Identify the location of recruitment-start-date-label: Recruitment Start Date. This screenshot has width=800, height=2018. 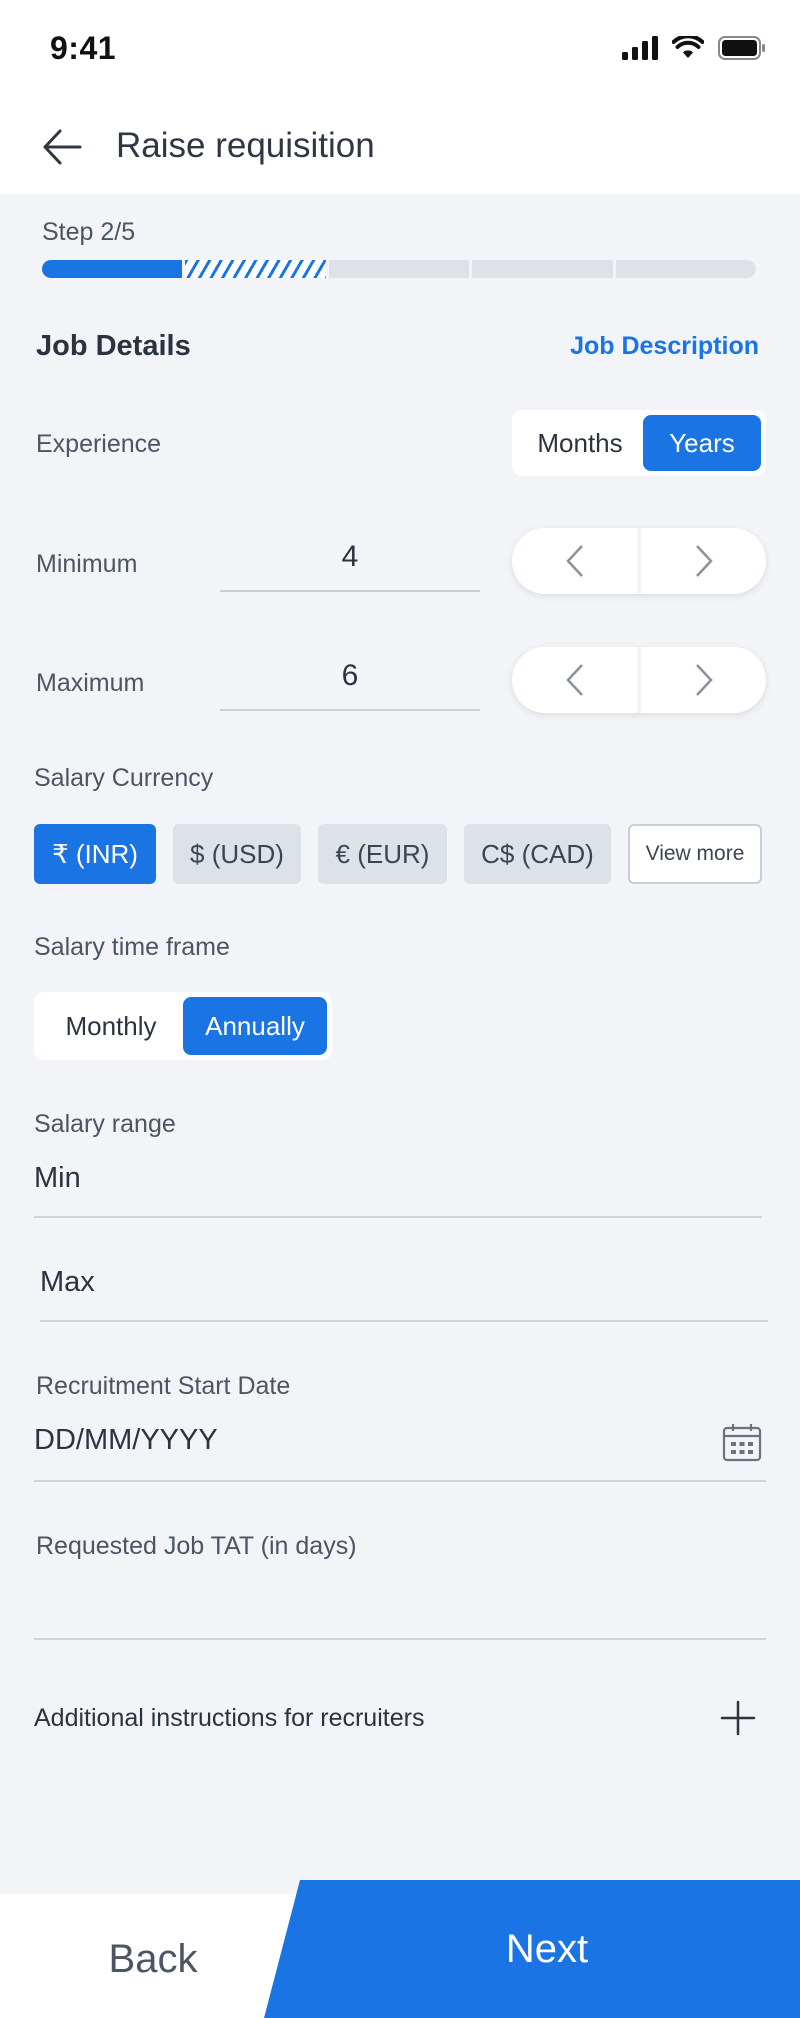
(163, 1386).